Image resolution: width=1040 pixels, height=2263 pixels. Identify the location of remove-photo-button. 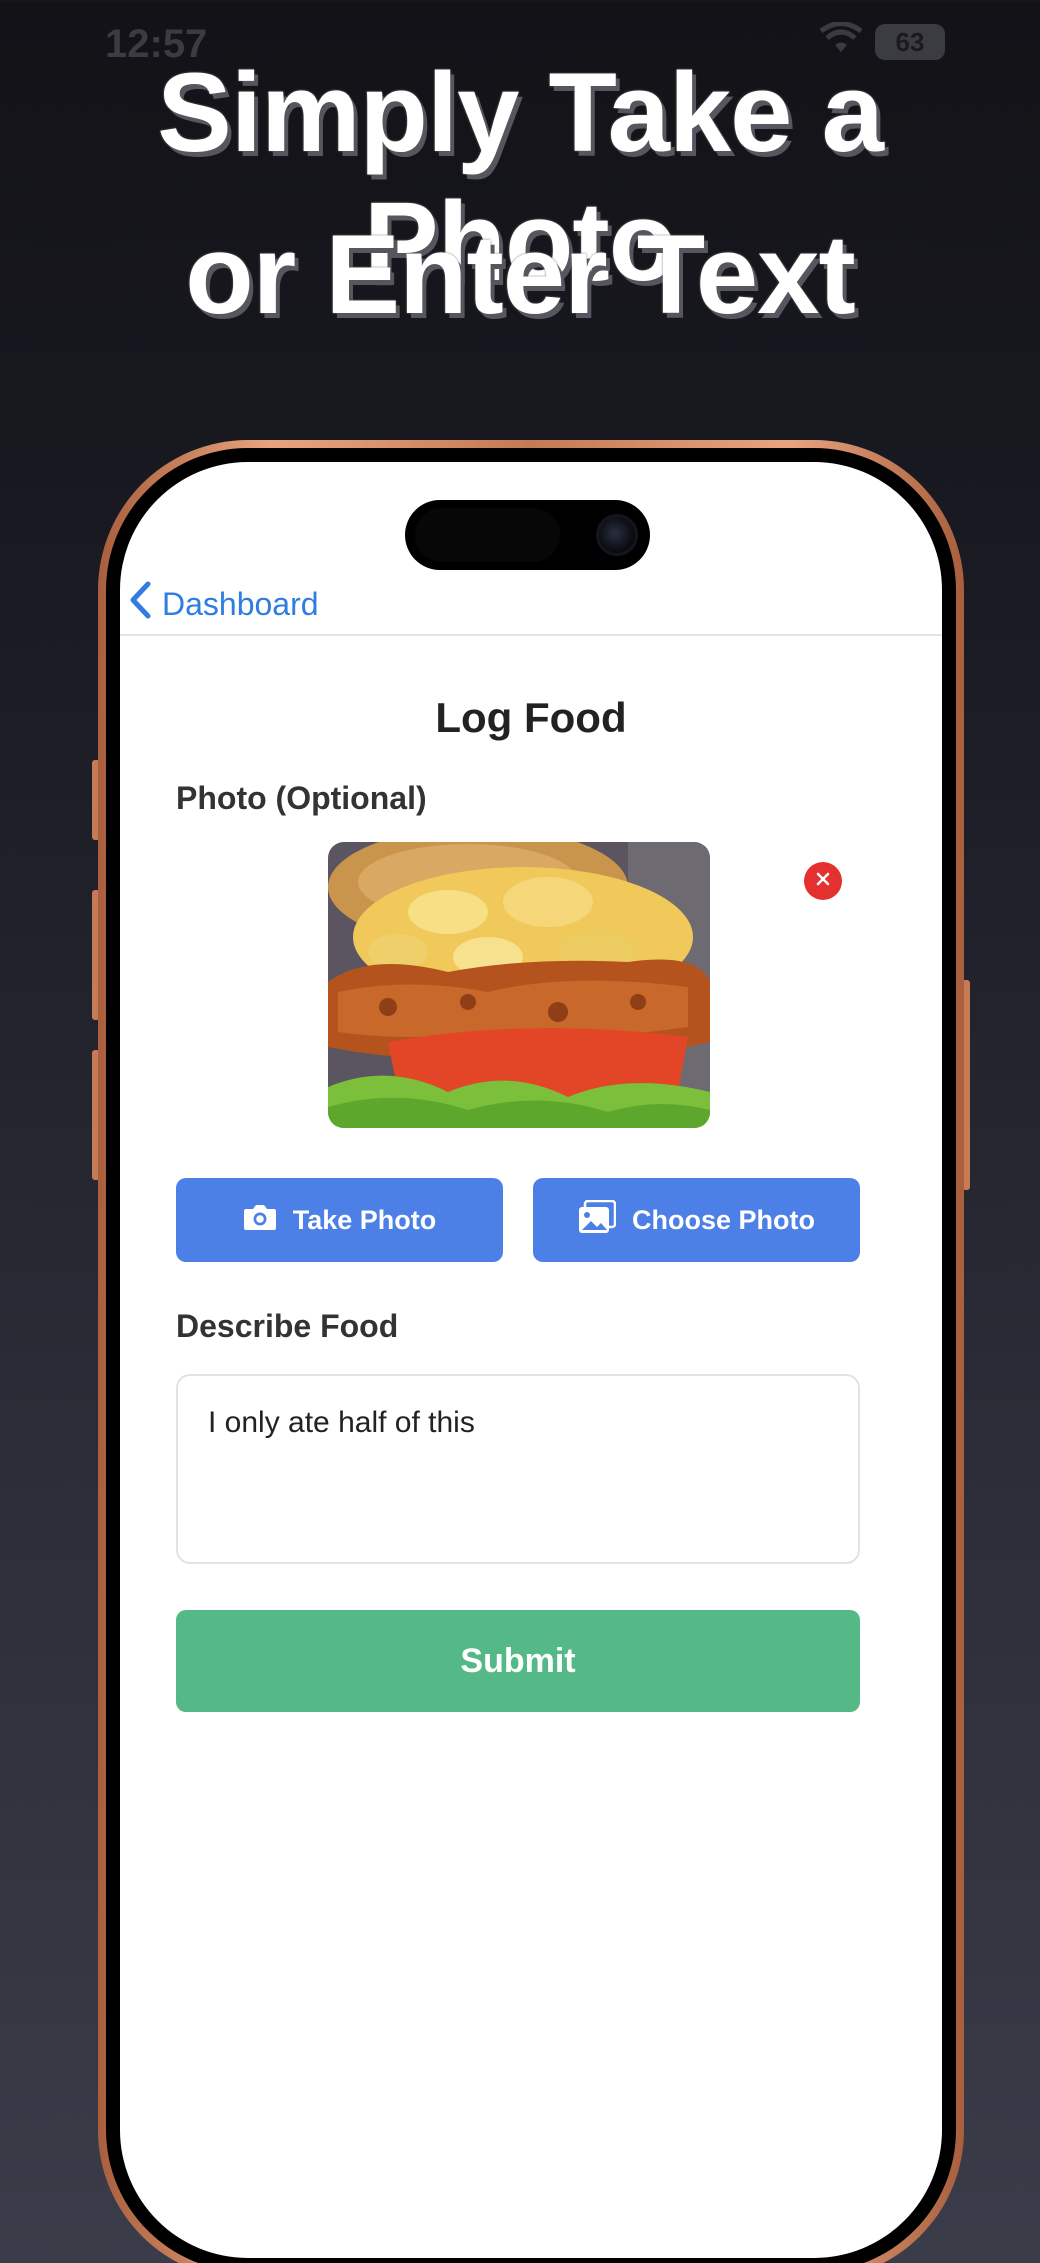
(823, 881).